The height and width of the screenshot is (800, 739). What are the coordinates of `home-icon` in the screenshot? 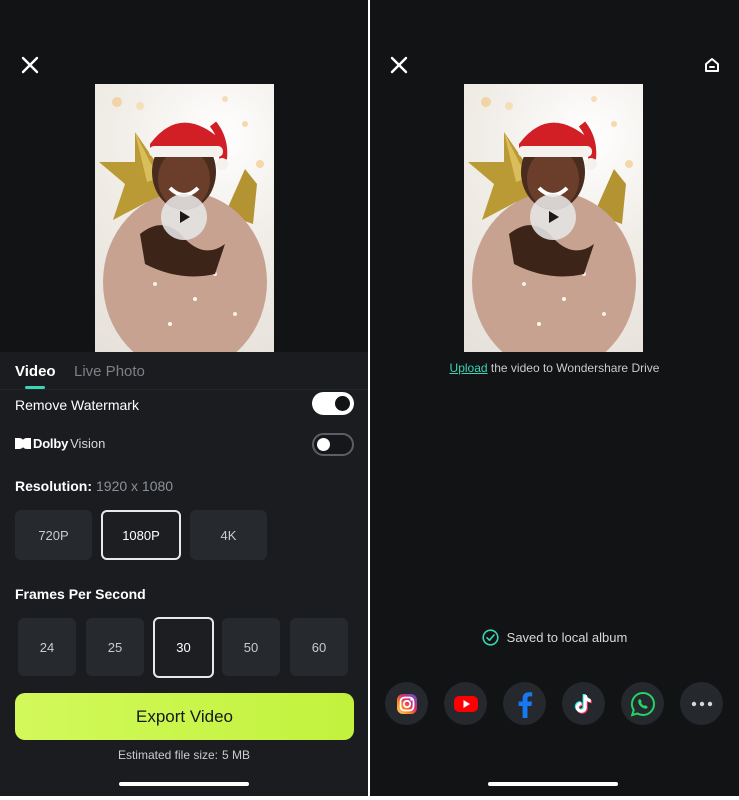 It's located at (712, 65).